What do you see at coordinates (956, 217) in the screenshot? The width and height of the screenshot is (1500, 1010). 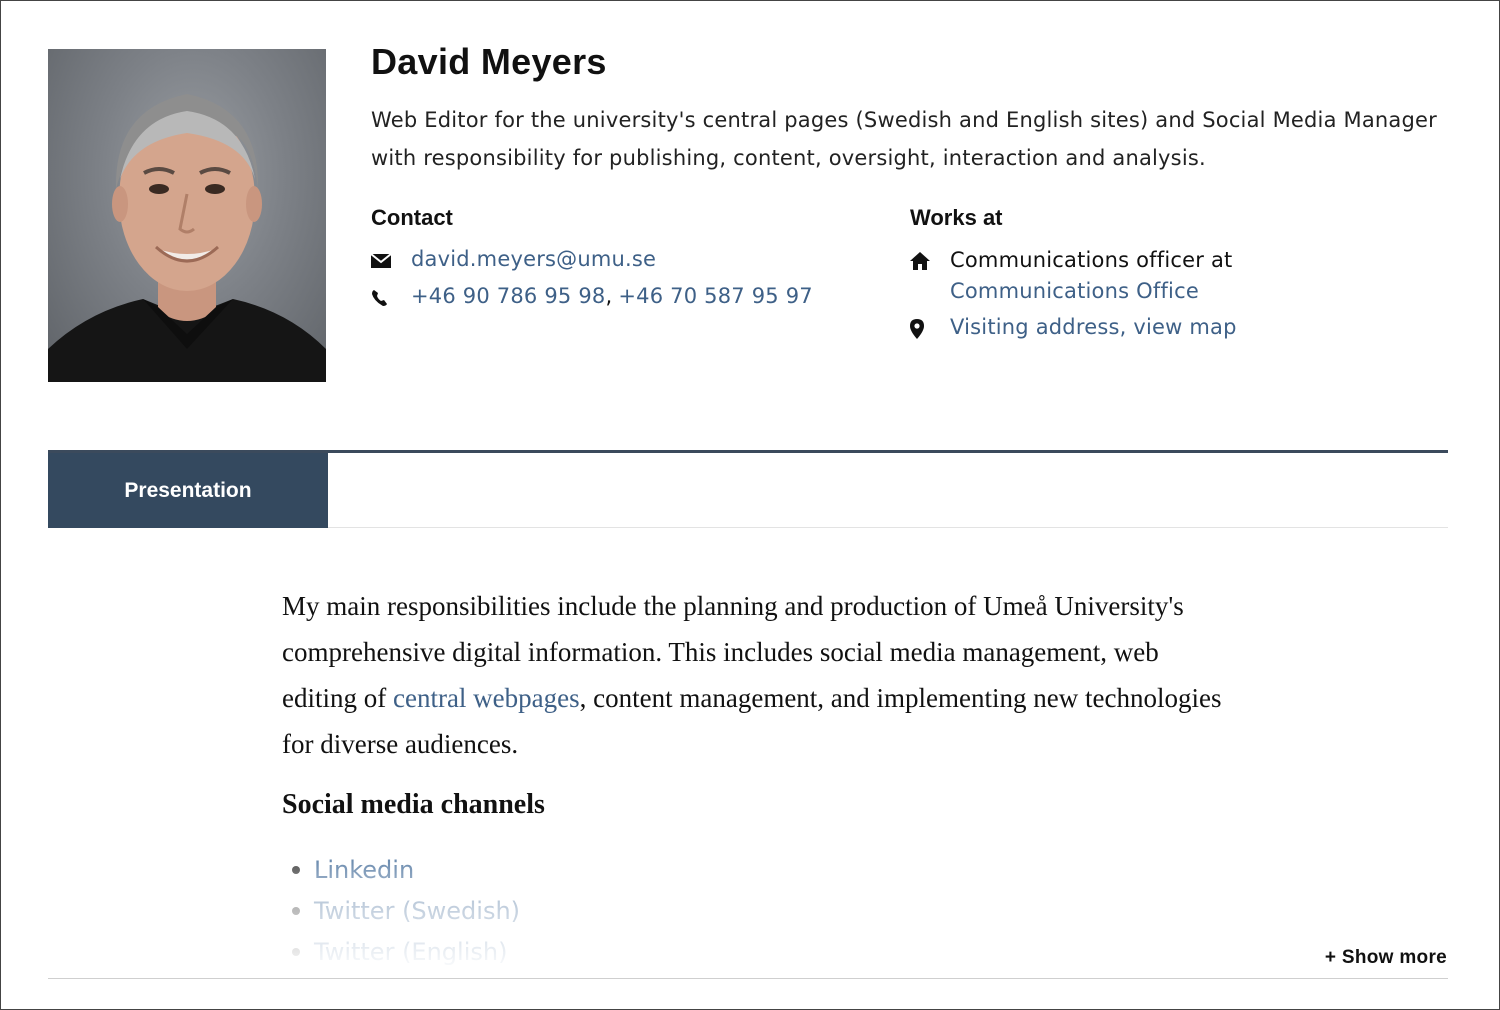 I see `works-at-heading: Works at` at bounding box center [956, 217].